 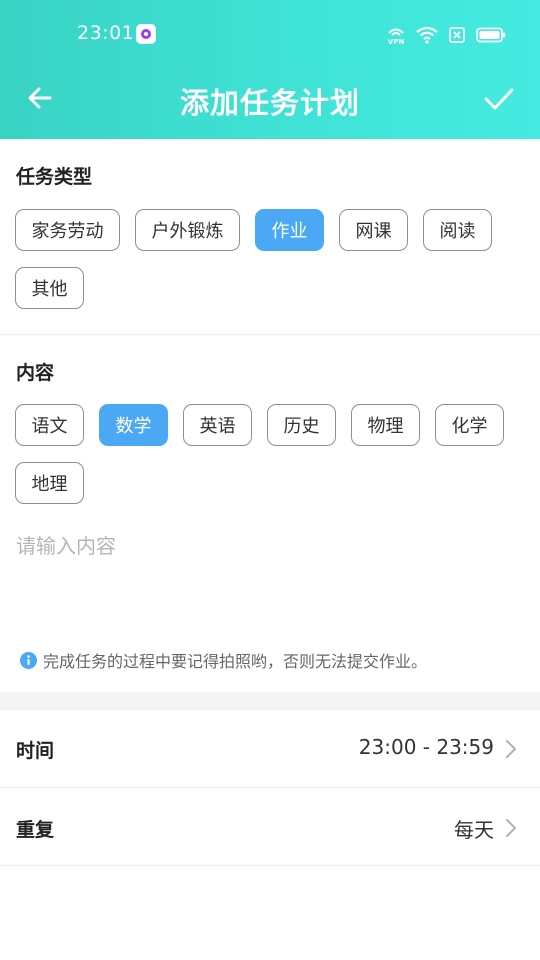 What do you see at coordinates (106, 33) in the screenshot?
I see `status-time: 23:01` at bounding box center [106, 33].